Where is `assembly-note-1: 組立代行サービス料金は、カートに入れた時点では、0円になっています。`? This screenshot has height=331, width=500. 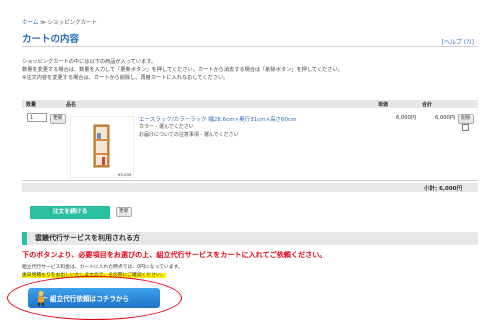 assembly-note-1: 組立代行サービス料金は、カートに入れた時点では、0円になっています。 is located at coordinates (102, 266).